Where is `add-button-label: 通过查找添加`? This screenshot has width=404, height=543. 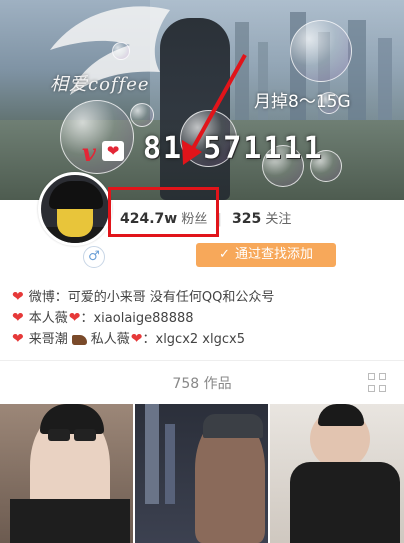
add-button-label: 通过查找添加 is located at coordinates (273, 254).